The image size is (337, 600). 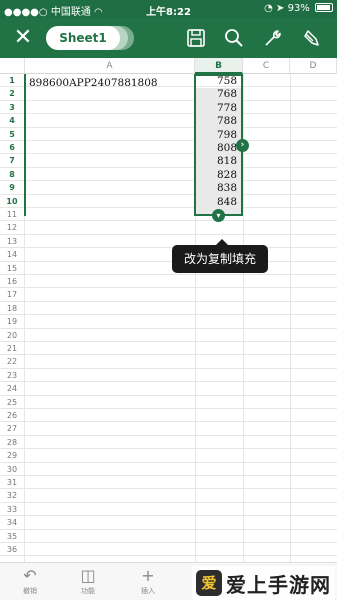 I want to click on row-number: 14, so click(x=12, y=254).